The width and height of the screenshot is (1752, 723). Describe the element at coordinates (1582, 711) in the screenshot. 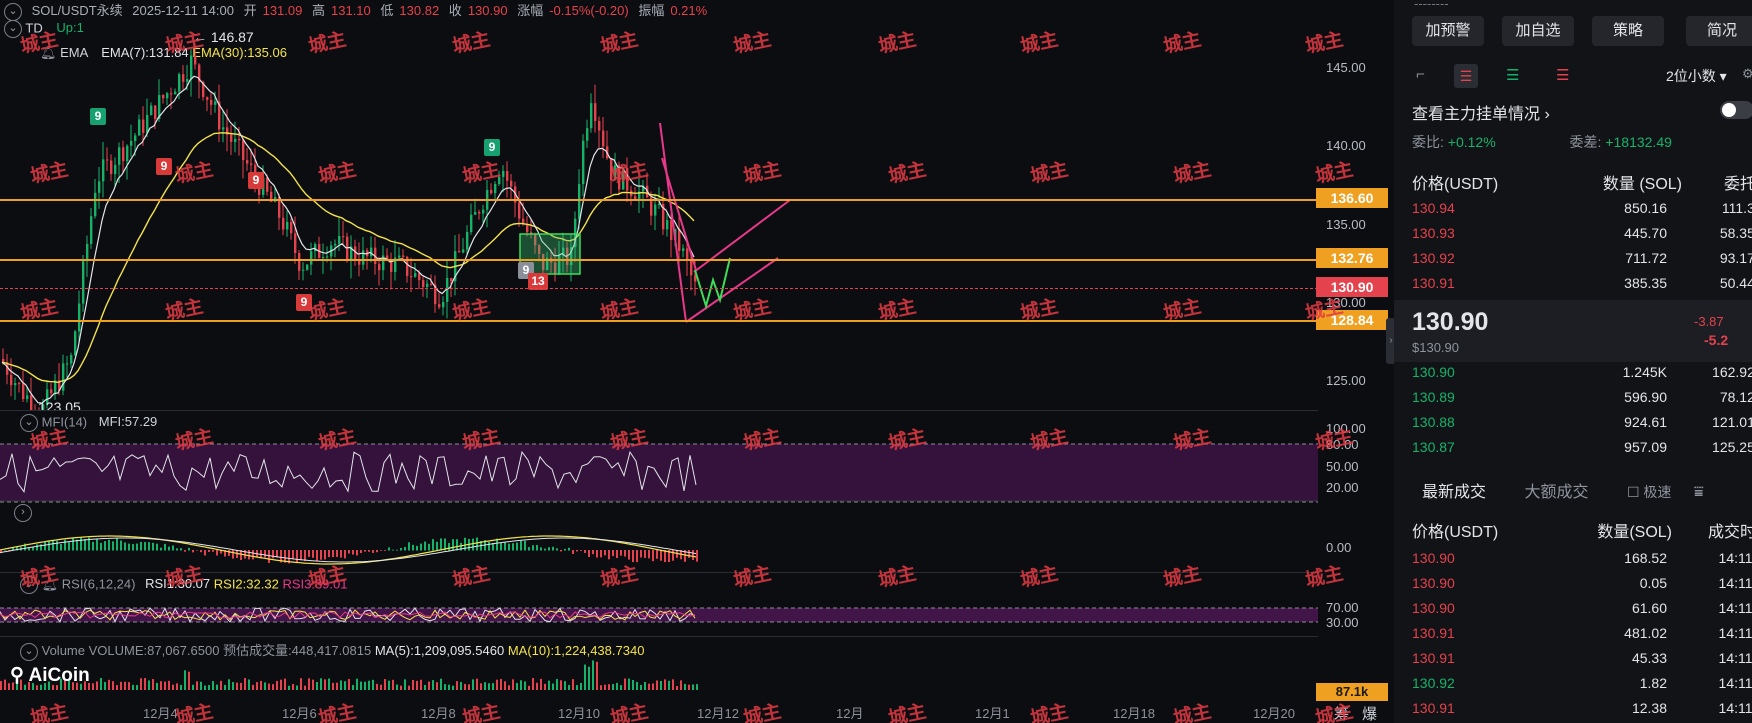

I see `trade-row: 130.91 12.38 14:11:37` at that location.